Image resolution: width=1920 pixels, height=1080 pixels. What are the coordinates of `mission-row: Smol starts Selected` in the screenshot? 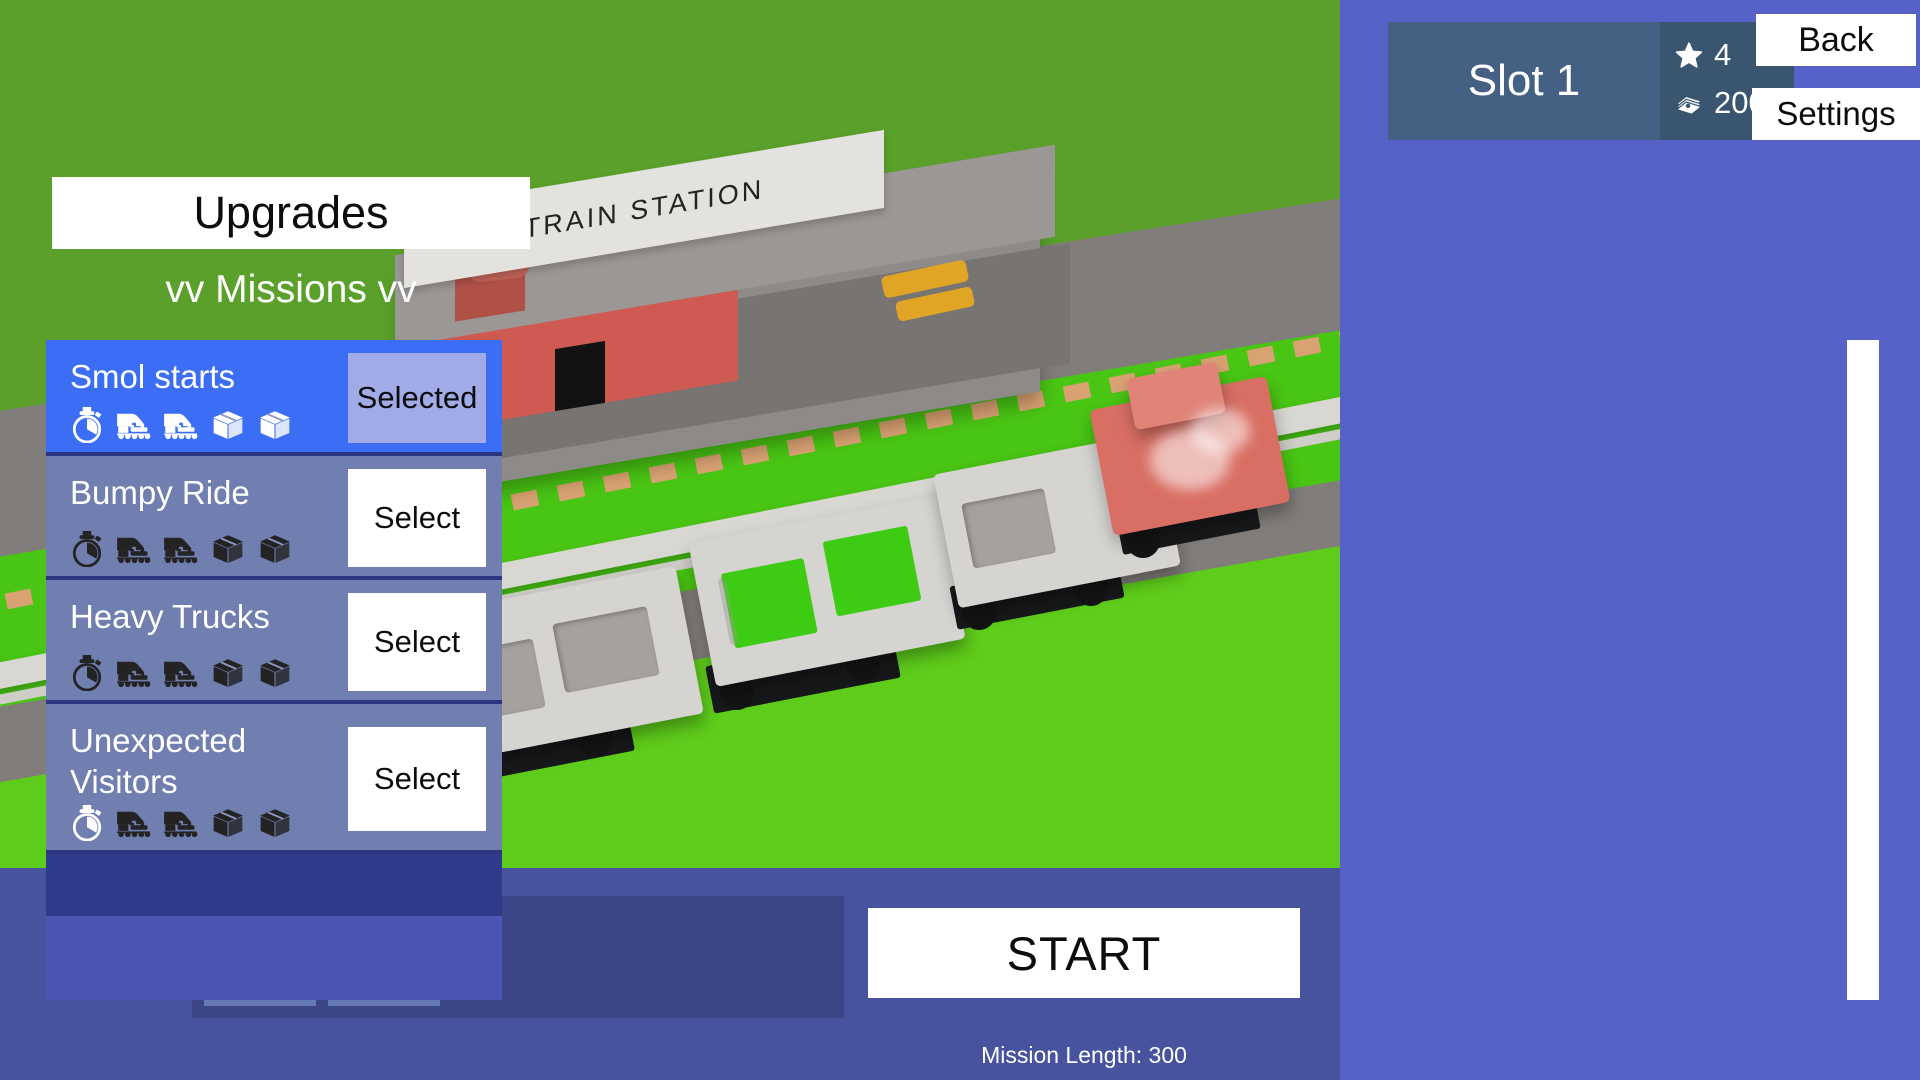 It's located at (274, 398).